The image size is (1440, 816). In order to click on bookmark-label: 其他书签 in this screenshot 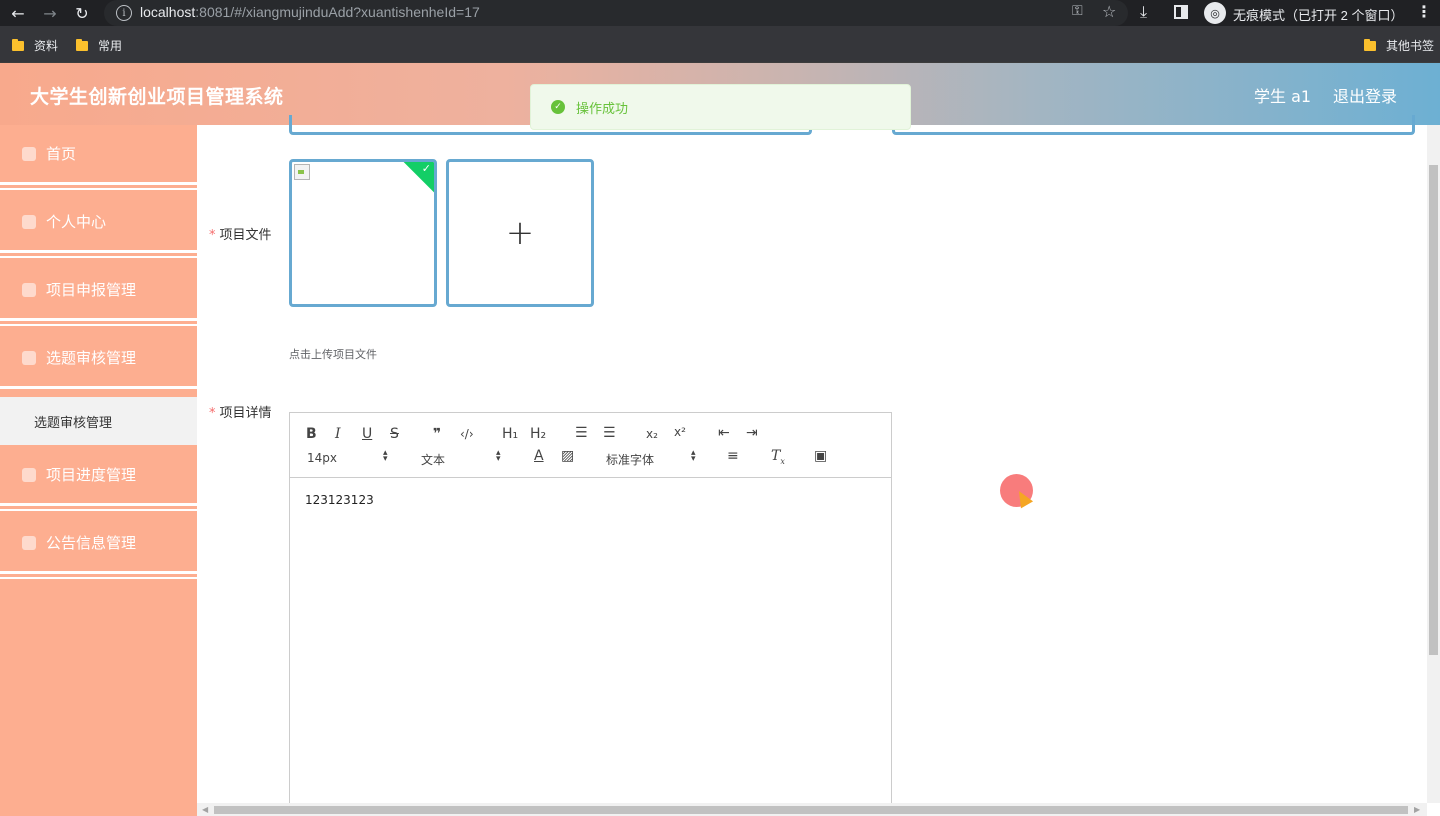, I will do `click(1410, 46)`.